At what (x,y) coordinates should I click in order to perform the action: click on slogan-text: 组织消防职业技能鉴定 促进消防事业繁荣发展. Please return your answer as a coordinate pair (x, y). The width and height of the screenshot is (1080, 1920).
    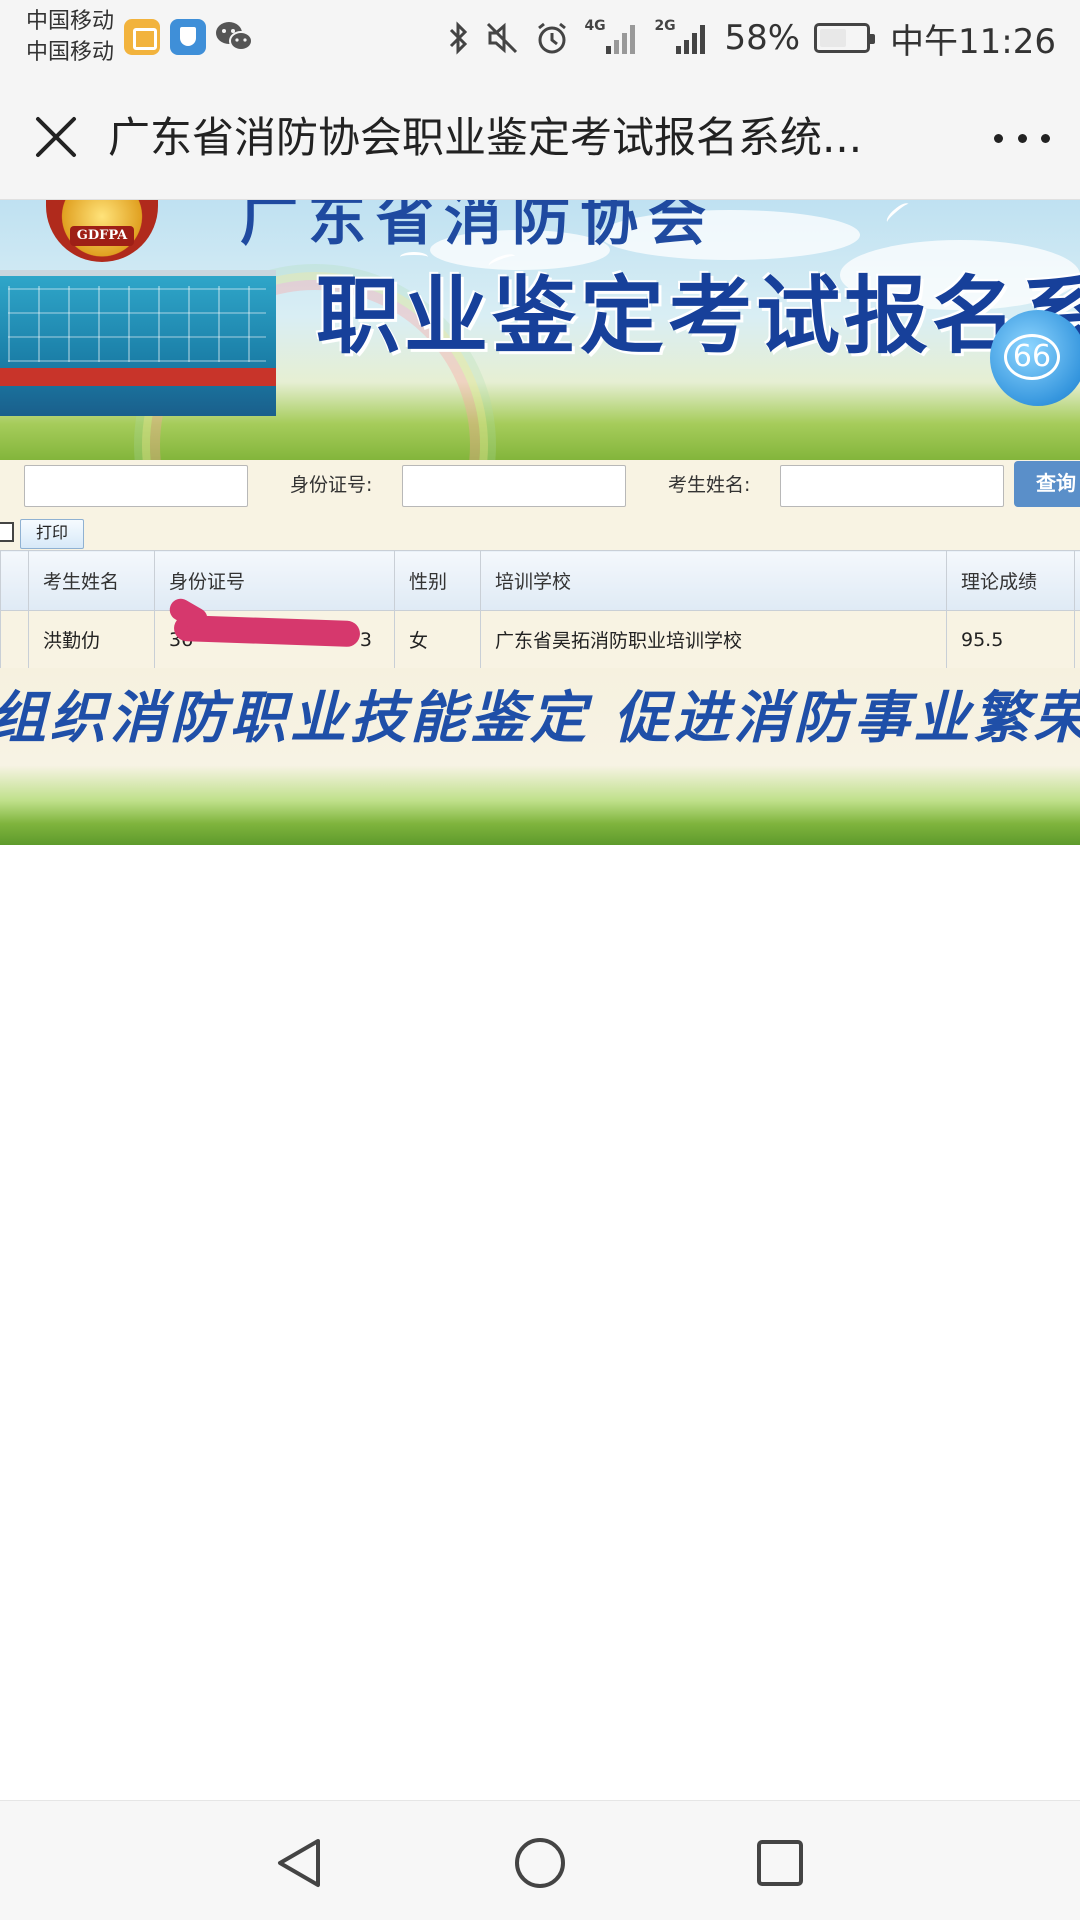
    Looking at the image, I should click on (540, 718).